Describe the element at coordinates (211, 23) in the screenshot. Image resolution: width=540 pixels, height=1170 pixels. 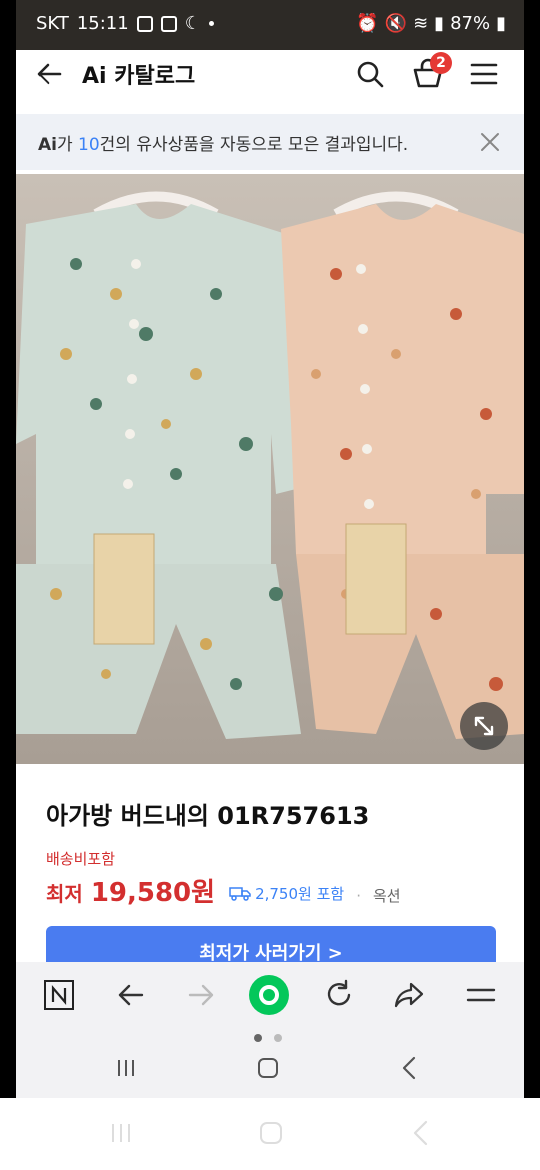
I see `more-dot-icon` at that location.